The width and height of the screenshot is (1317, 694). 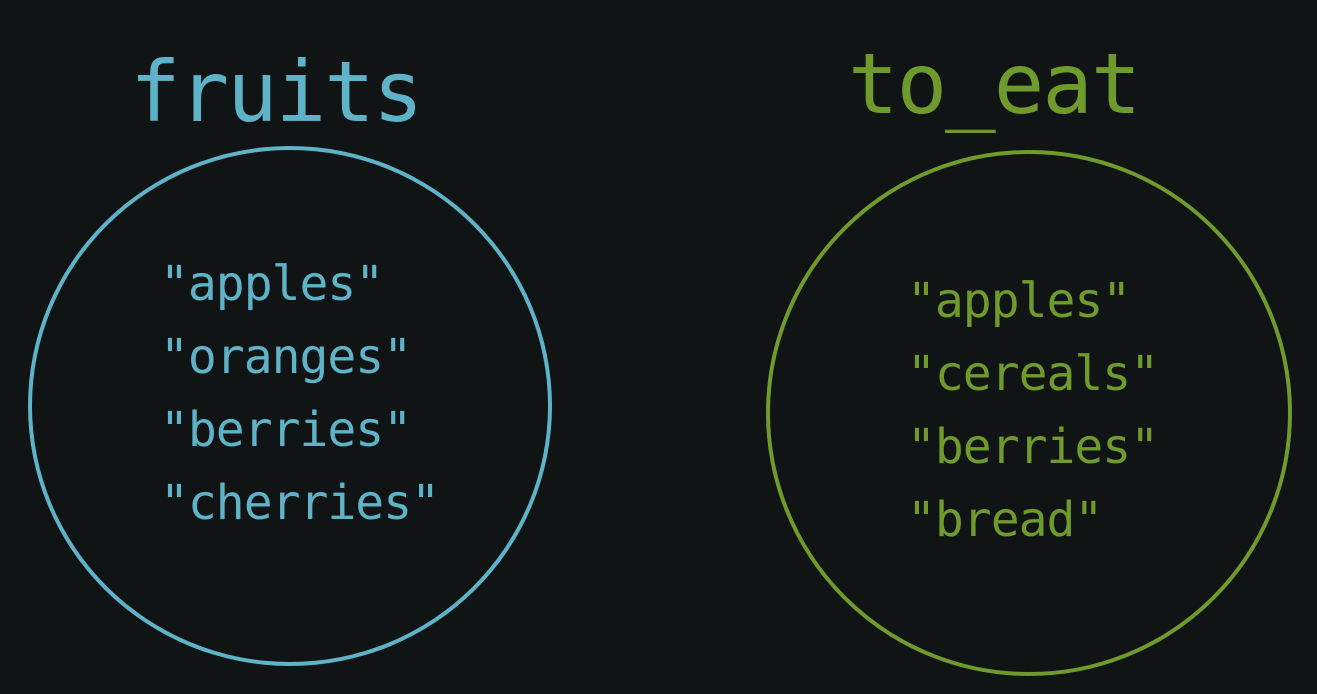 What do you see at coordinates (1033, 411) in the screenshot?
I see `set-items-to-eat: "apples" "cereals" "berries" "bread"` at bounding box center [1033, 411].